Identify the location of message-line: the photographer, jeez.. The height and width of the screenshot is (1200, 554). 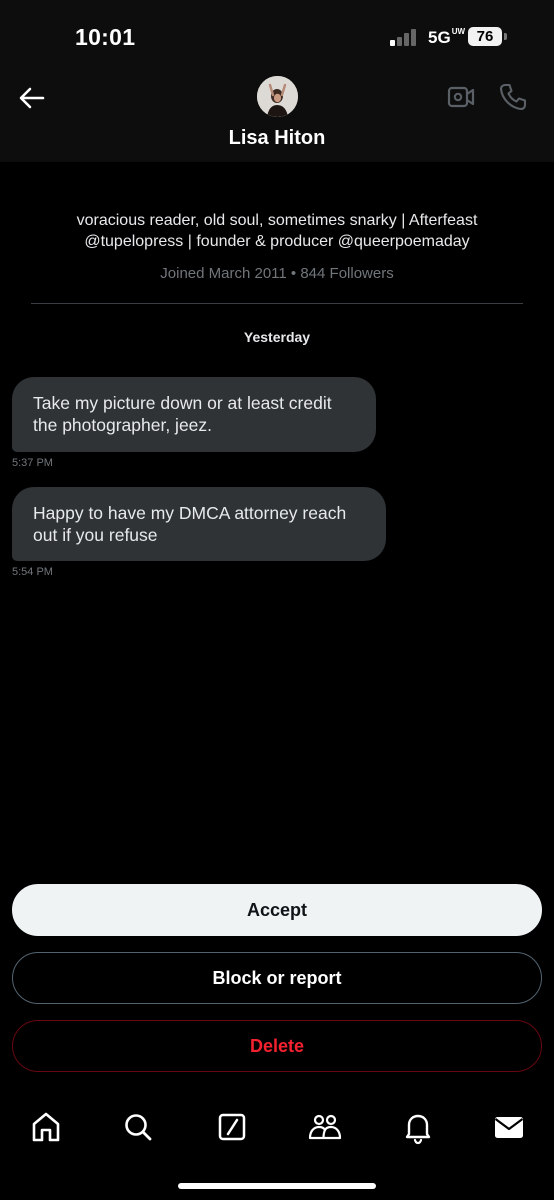
(123, 425).